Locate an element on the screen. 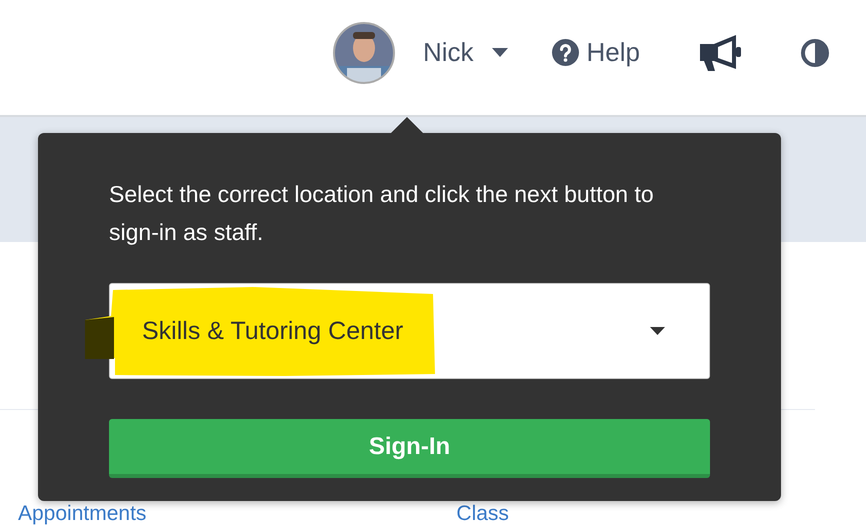  page-link: Appointments is located at coordinates (82, 514).